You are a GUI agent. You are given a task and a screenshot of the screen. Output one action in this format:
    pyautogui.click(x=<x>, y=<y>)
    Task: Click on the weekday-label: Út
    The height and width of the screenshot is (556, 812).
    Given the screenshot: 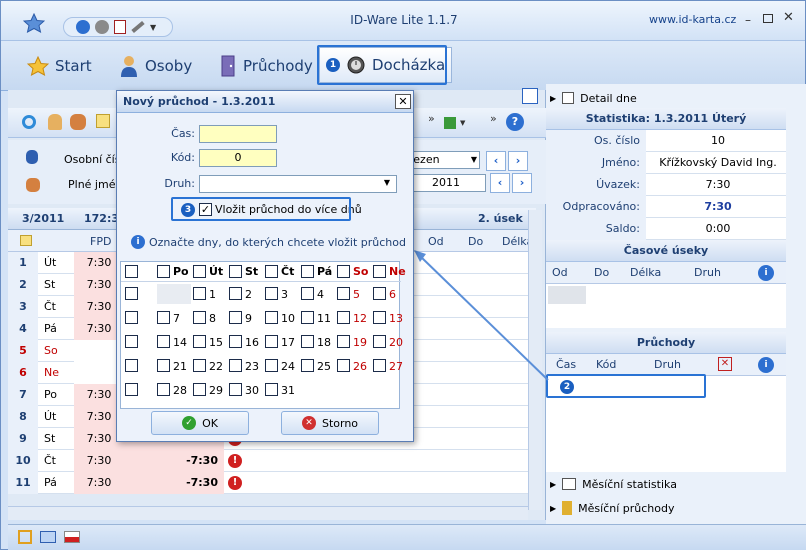 What is the action you would take?
    pyautogui.click(x=216, y=271)
    